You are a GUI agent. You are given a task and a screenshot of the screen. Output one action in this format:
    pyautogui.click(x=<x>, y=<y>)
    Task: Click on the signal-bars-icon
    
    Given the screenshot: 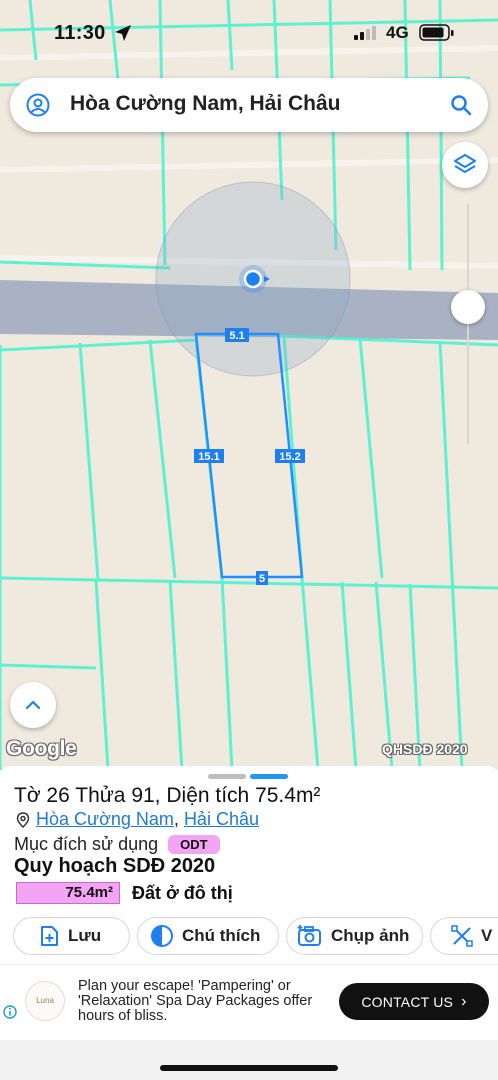 What is the action you would take?
    pyautogui.click(x=365, y=33)
    